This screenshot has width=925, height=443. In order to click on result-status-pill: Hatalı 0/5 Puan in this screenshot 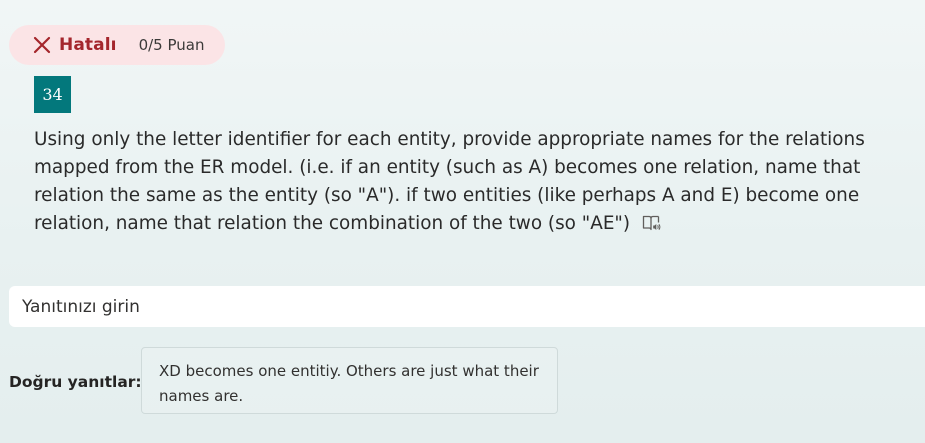, I will do `click(117, 45)`.